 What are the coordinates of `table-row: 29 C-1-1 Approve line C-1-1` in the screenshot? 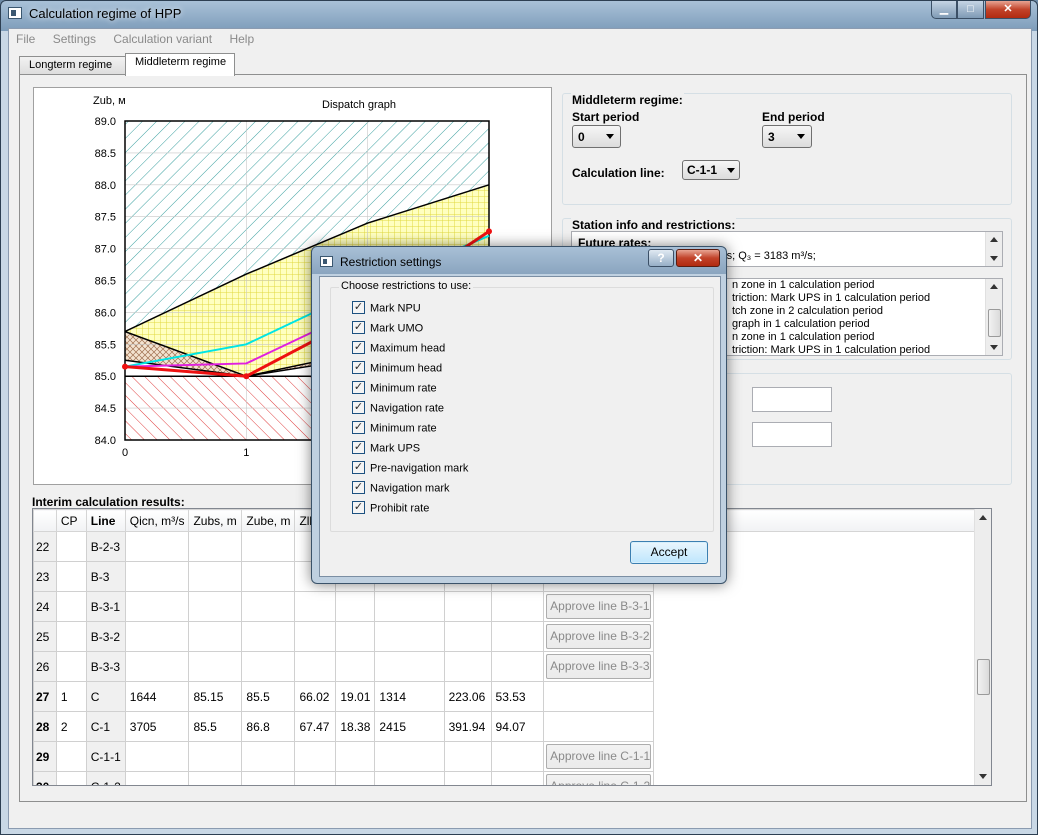 It's located at (512, 756).